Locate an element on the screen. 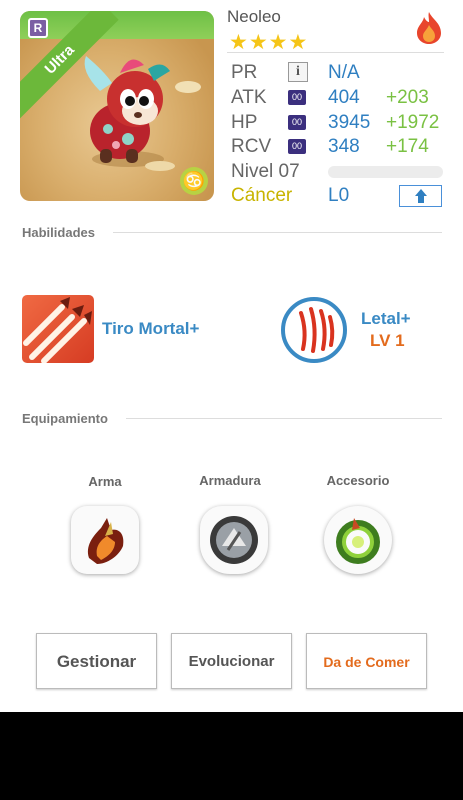 The width and height of the screenshot is (463, 800). stat-row-hp: HP 00 3945 +1972 is located at coordinates (341, 124).